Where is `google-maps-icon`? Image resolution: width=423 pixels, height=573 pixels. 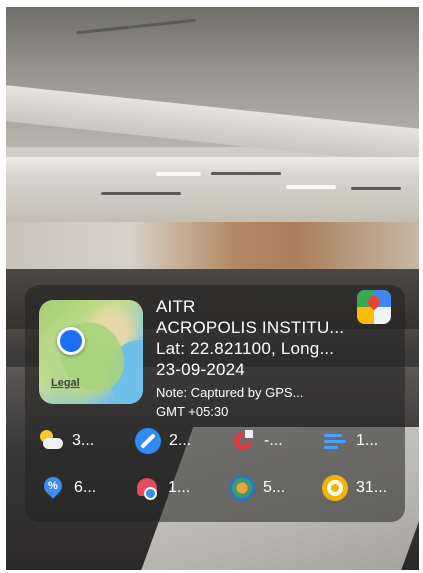
google-maps-icon is located at coordinates (374, 307).